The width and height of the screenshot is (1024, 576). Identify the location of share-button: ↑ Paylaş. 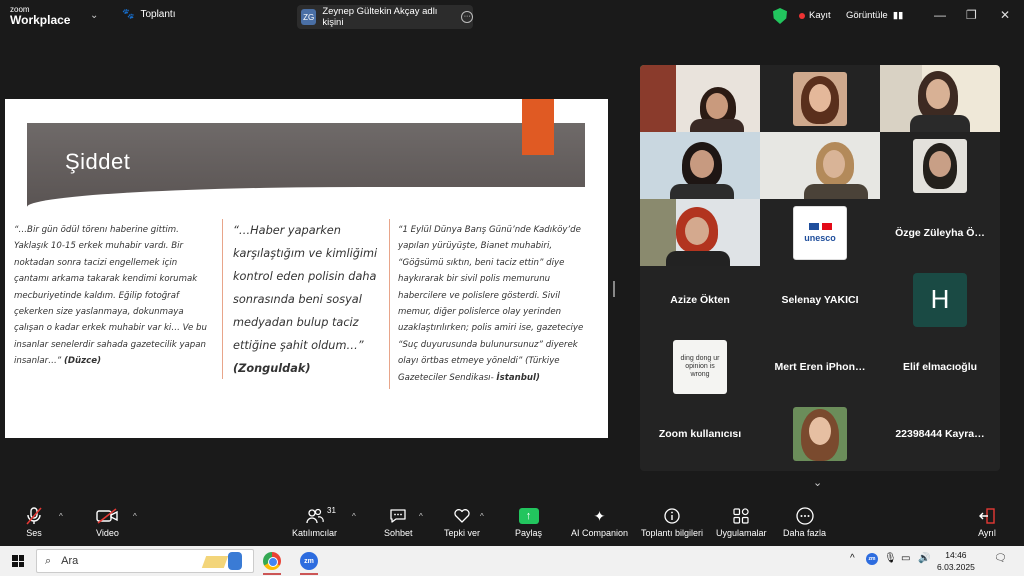
(528, 522).